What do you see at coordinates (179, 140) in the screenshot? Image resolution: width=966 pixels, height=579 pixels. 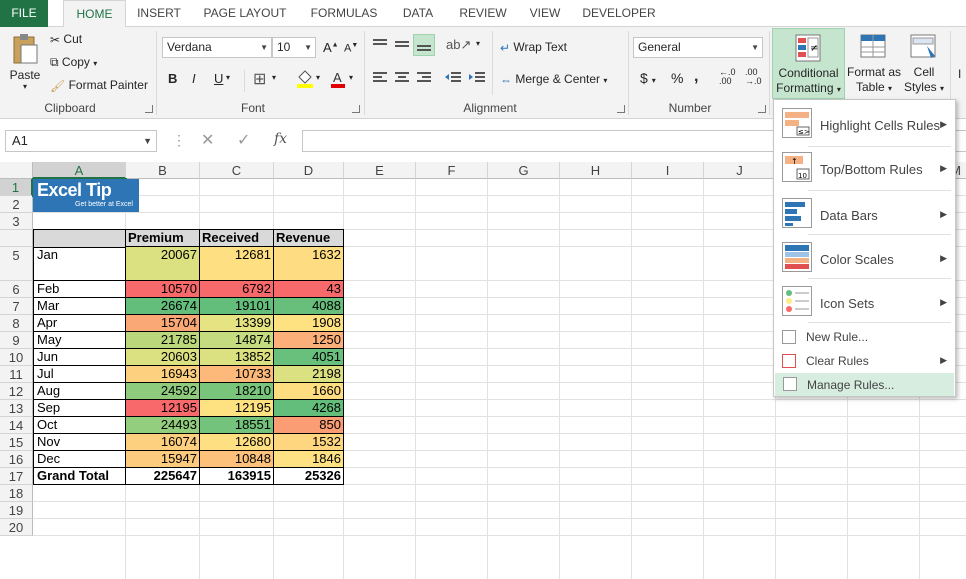 I see `more-options-icon: ⋮` at bounding box center [179, 140].